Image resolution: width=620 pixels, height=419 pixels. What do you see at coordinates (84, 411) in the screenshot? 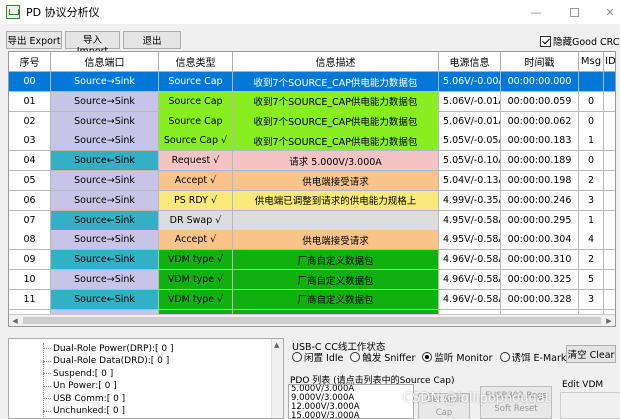
I see `tree-item: Unchunked:[ 0 ]` at bounding box center [84, 411].